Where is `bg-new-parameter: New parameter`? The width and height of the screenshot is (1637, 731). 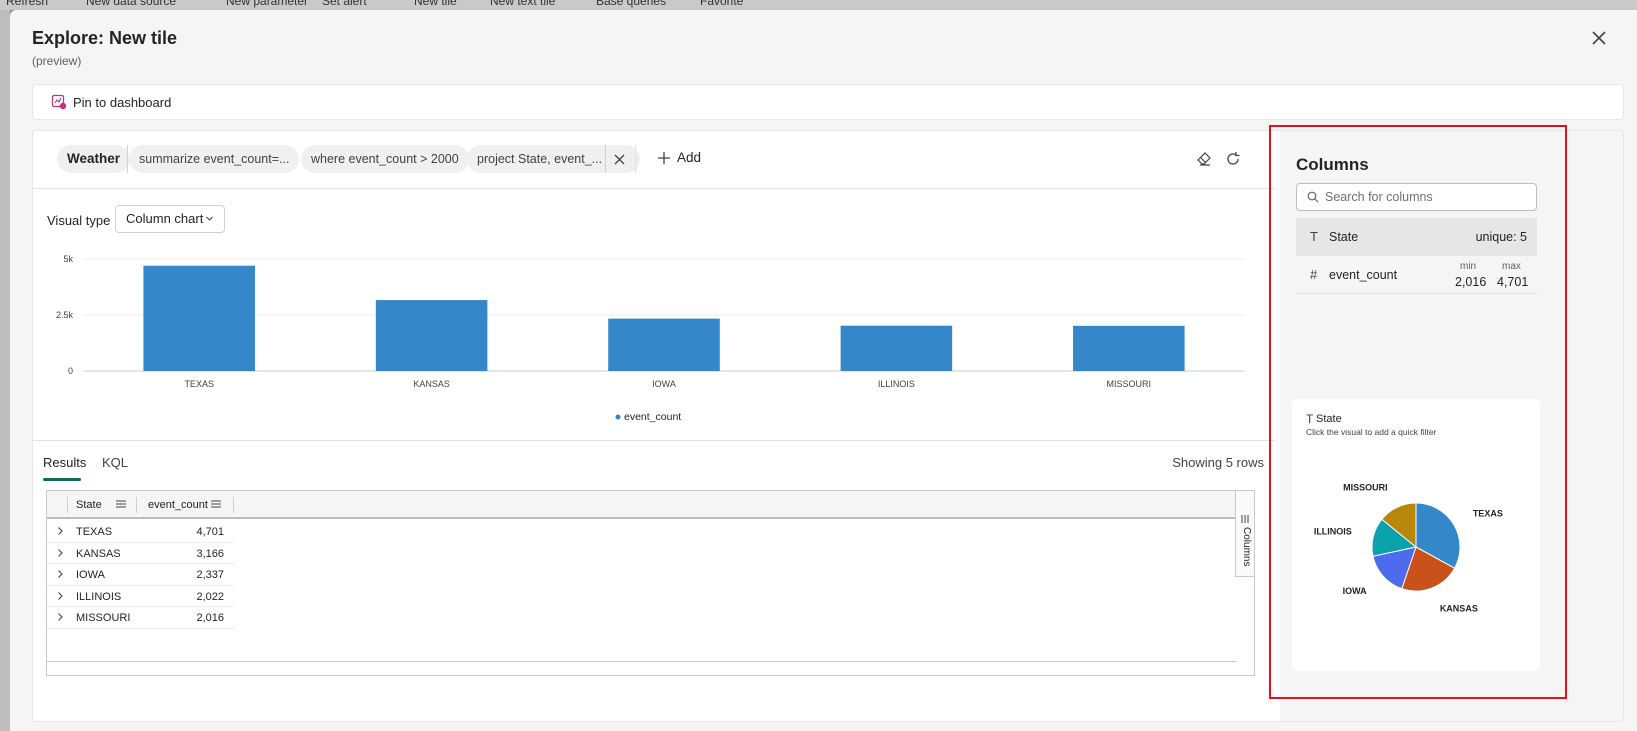
bg-new-parameter: New parameter is located at coordinates (267, 4).